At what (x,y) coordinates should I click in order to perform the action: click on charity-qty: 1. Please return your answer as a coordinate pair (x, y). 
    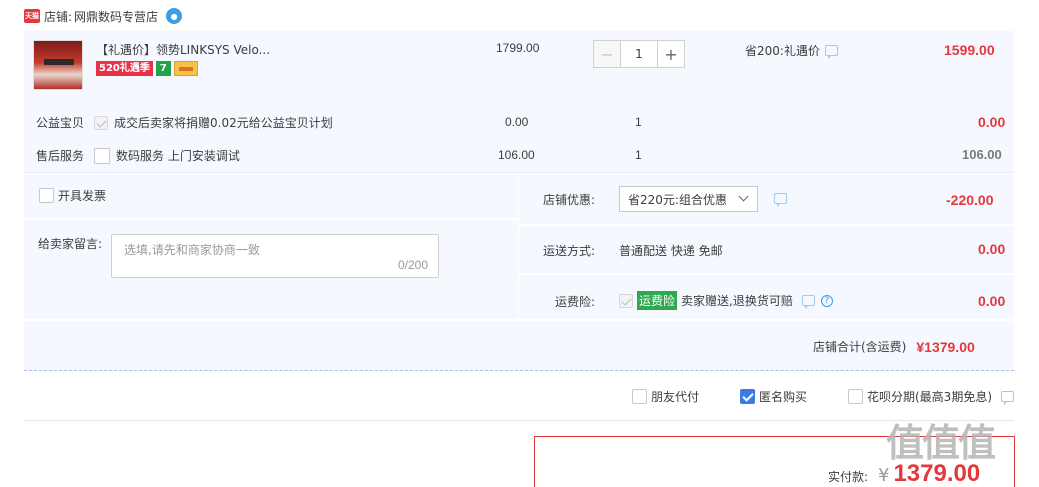
    Looking at the image, I should click on (638, 122).